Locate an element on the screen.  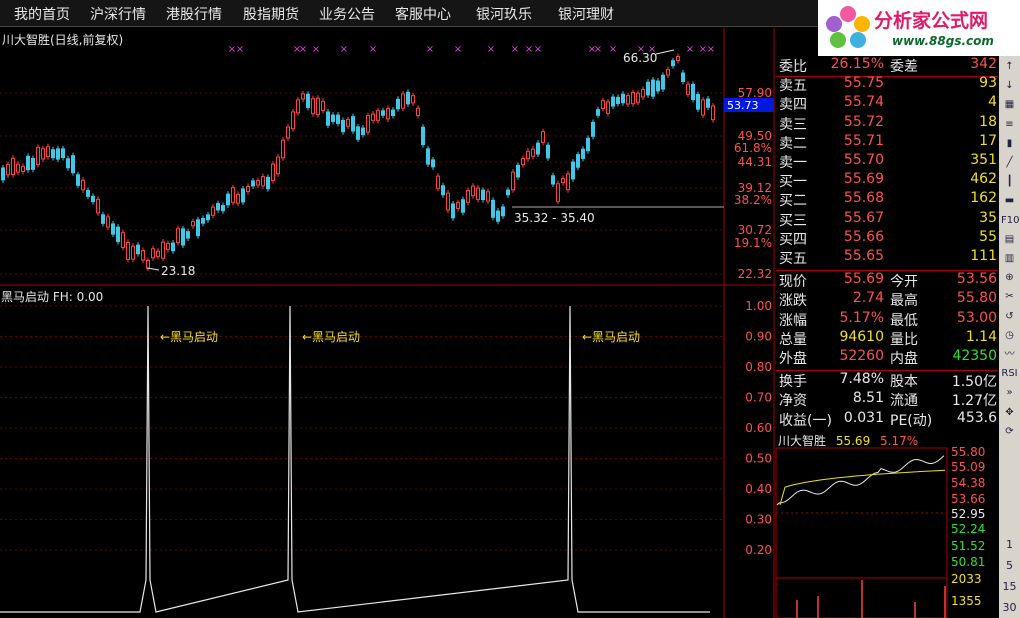
fast-icon: » is located at coordinates (1009, 392).